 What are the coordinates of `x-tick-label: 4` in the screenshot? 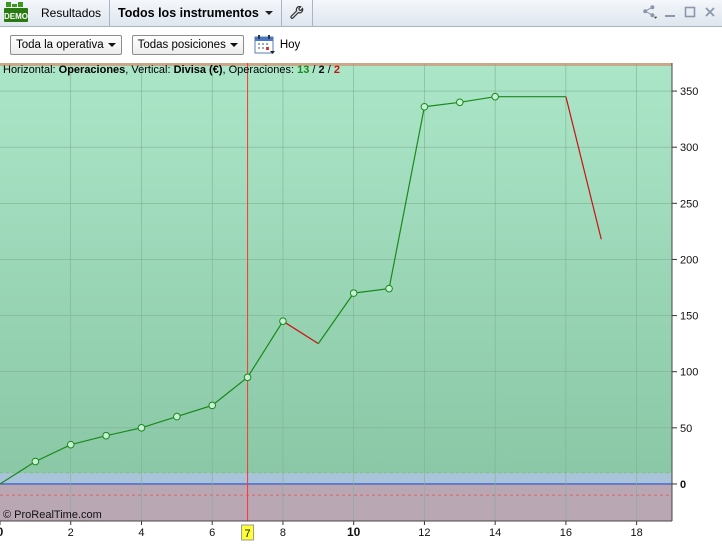 It's located at (141, 533).